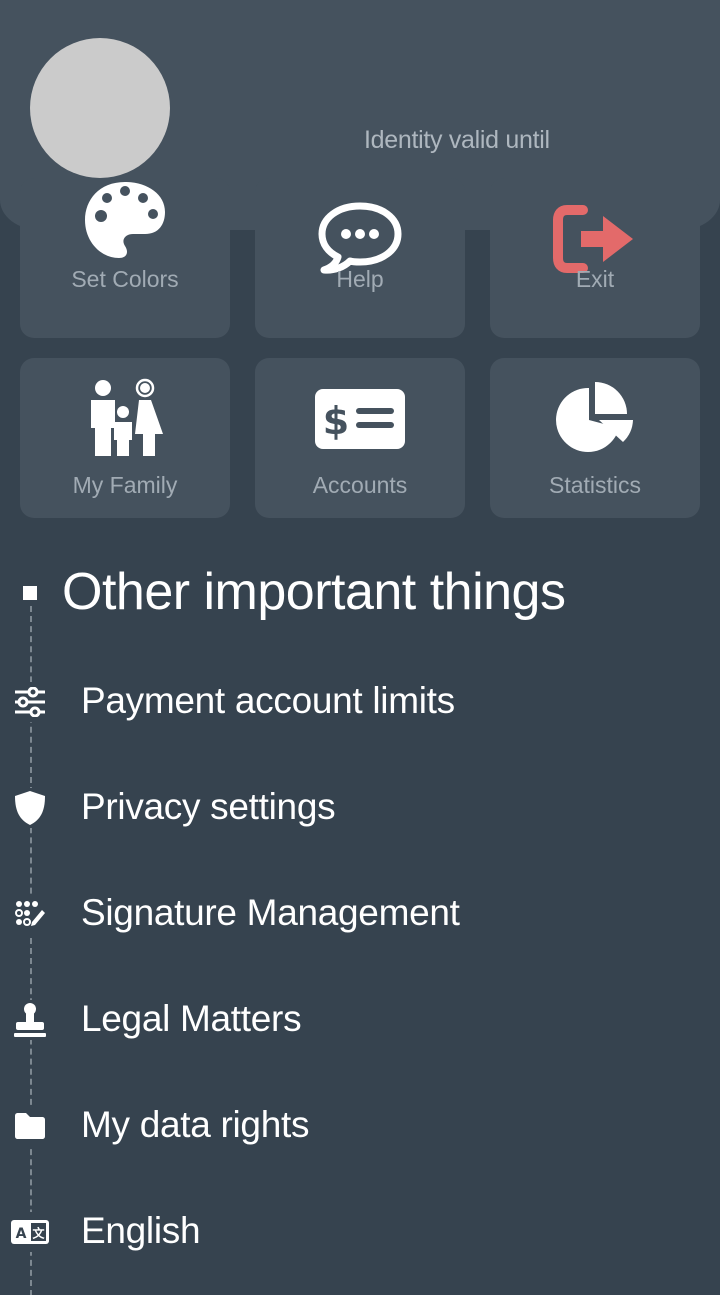 Image resolution: width=720 pixels, height=1295 pixels. I want to click on menu-item-label: Privacy settings, so click(208, 806).